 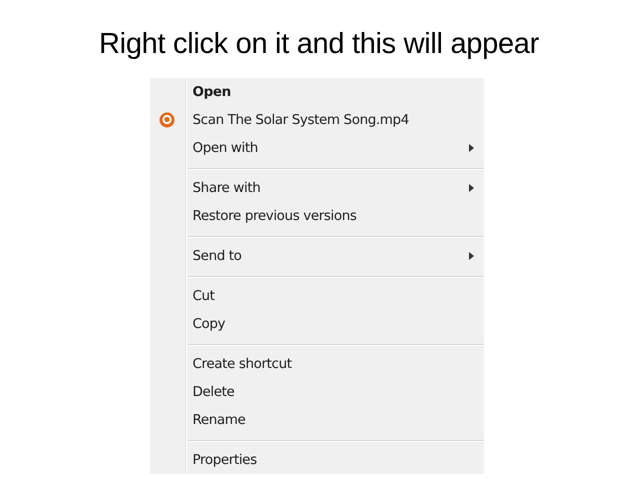 I want to click on menu-item: Rename, so click(x=219, y=420).